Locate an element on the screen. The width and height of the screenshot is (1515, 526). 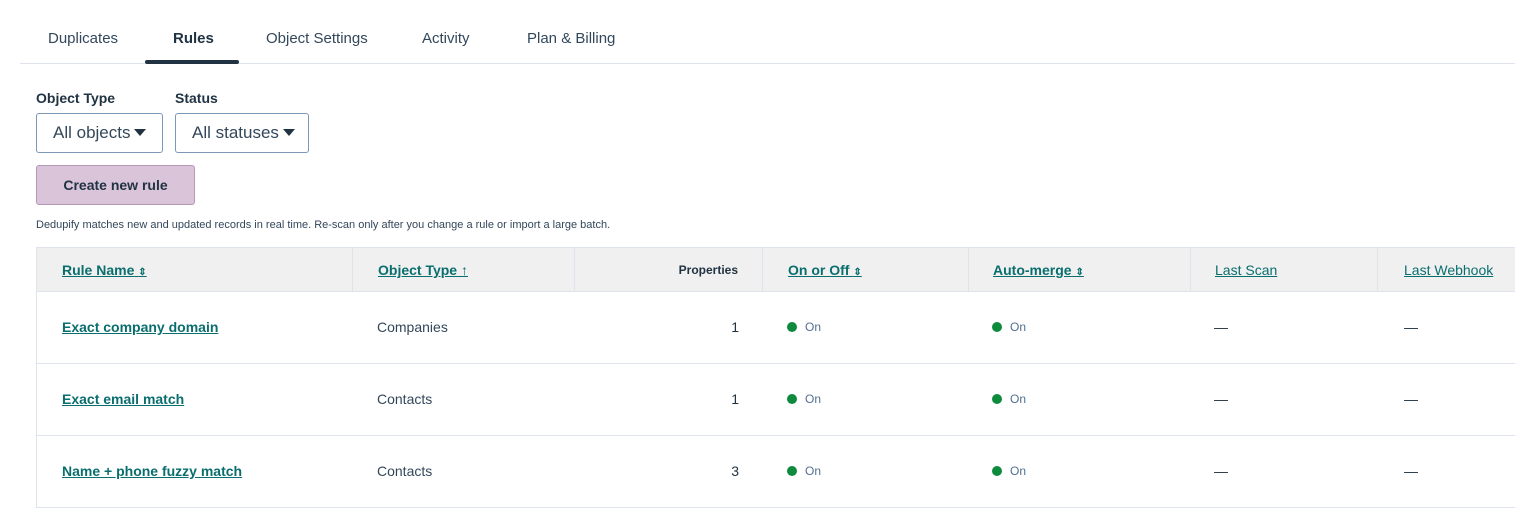
column-header-on-or-off: On or Off ⇕ is located at coordinates (865, 270).